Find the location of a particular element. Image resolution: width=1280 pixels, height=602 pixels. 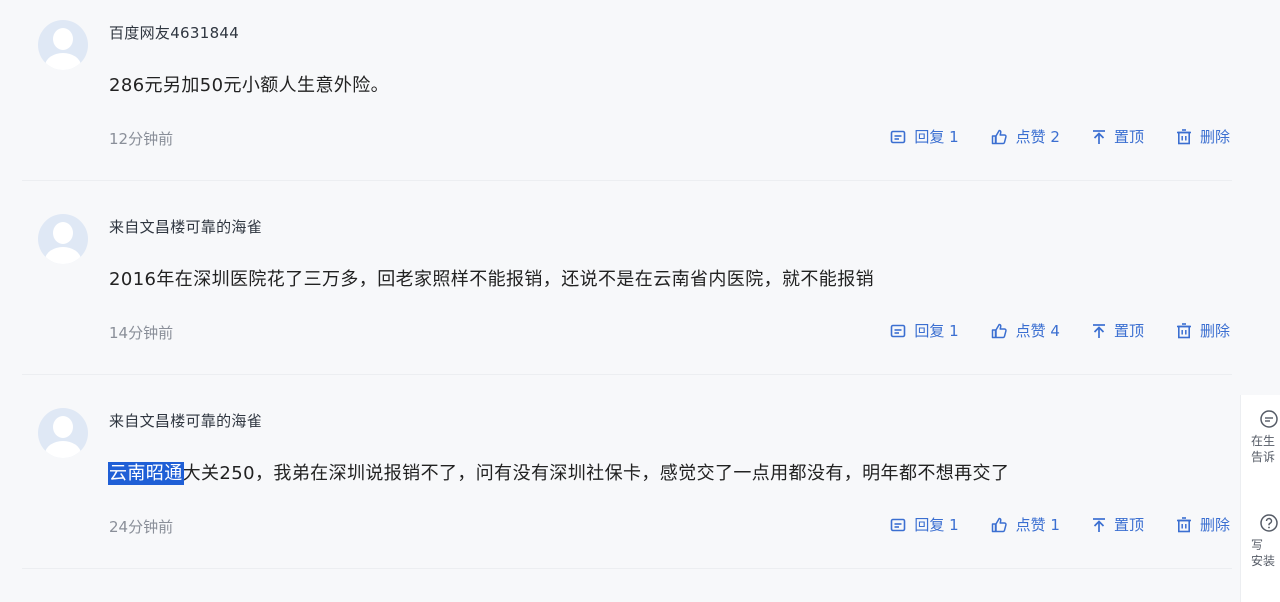

like-button: 点赞 4 is located at coordinates (1025, 330).